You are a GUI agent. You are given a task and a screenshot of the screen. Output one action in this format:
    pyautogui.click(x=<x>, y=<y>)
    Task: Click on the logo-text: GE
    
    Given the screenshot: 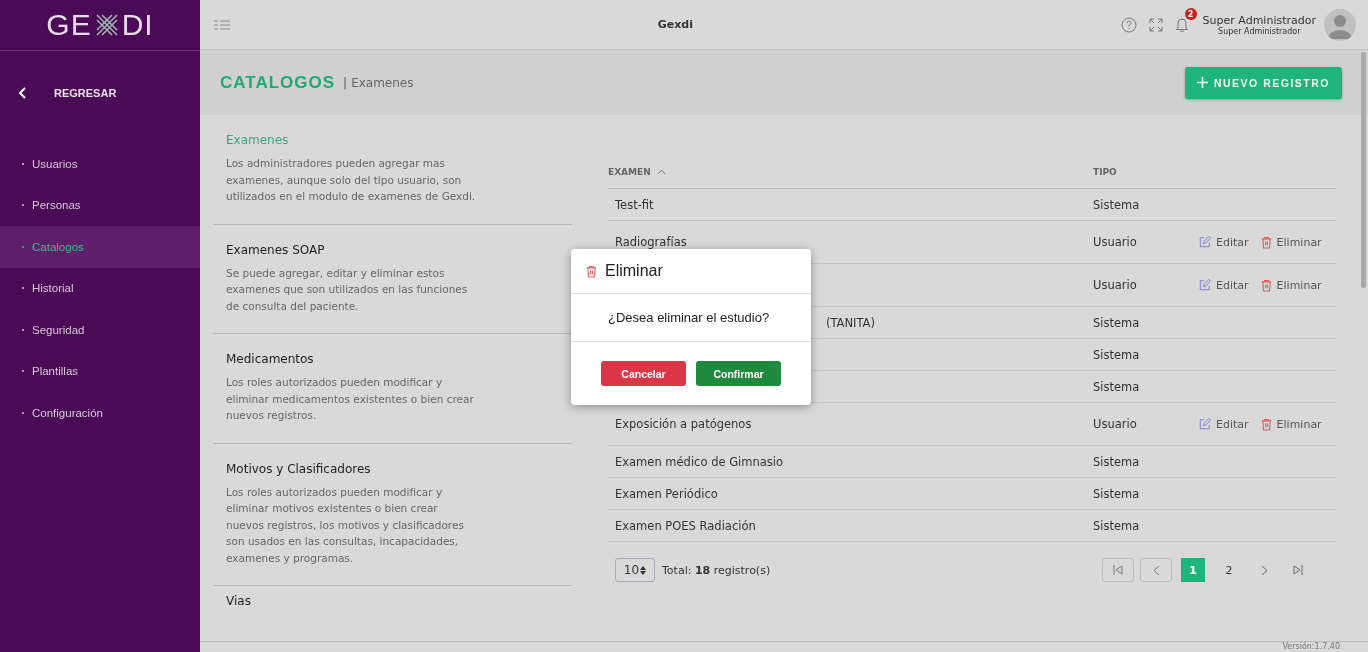 What is the action you would take?
    pyautogui.click(x=69, y=25)
    